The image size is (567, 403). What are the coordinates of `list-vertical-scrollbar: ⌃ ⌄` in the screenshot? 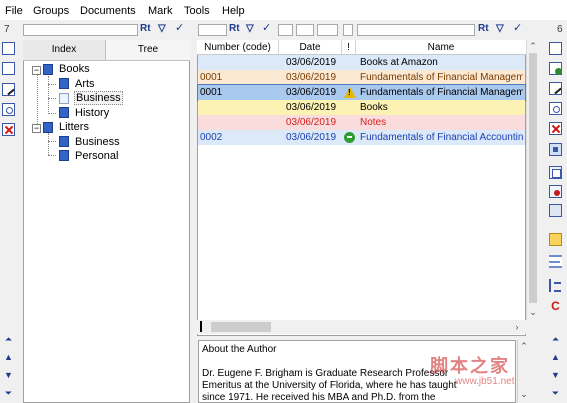 It's located at (532, 180).